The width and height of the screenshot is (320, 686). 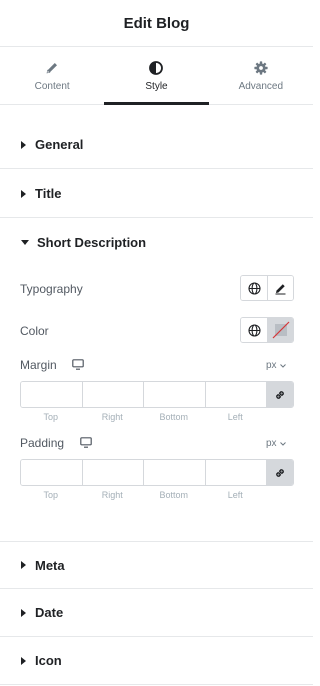 I want to click on margin-unit-select: px, so click(x=276, y=365).